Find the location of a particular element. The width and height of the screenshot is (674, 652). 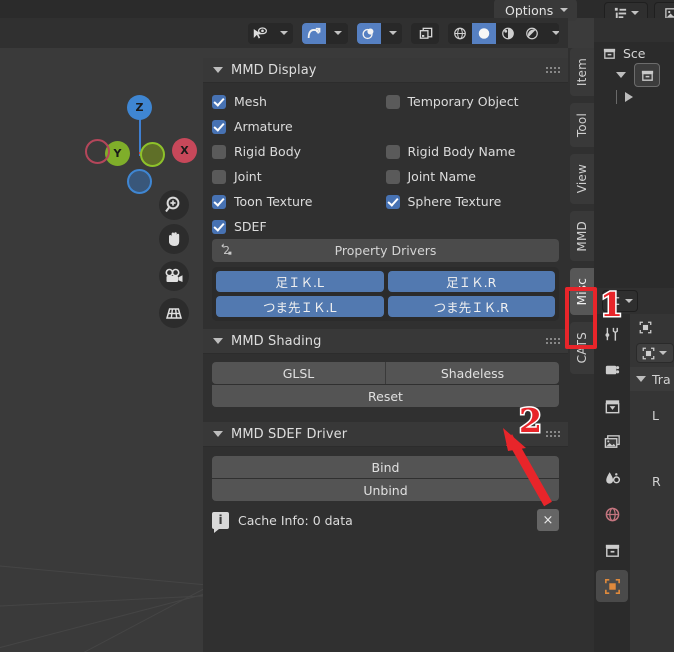

solid-shading-button is located at coordinates (483, 33).